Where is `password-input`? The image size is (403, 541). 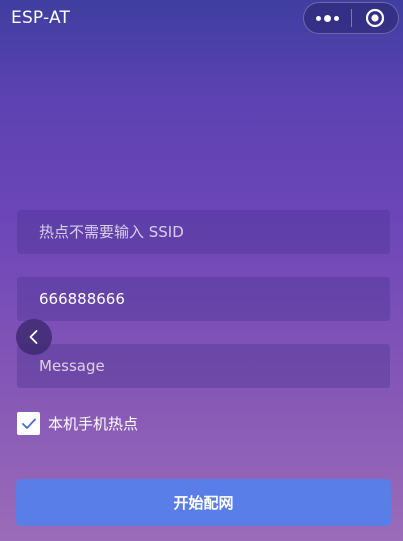 password-input is located at coordinates (203, 299).